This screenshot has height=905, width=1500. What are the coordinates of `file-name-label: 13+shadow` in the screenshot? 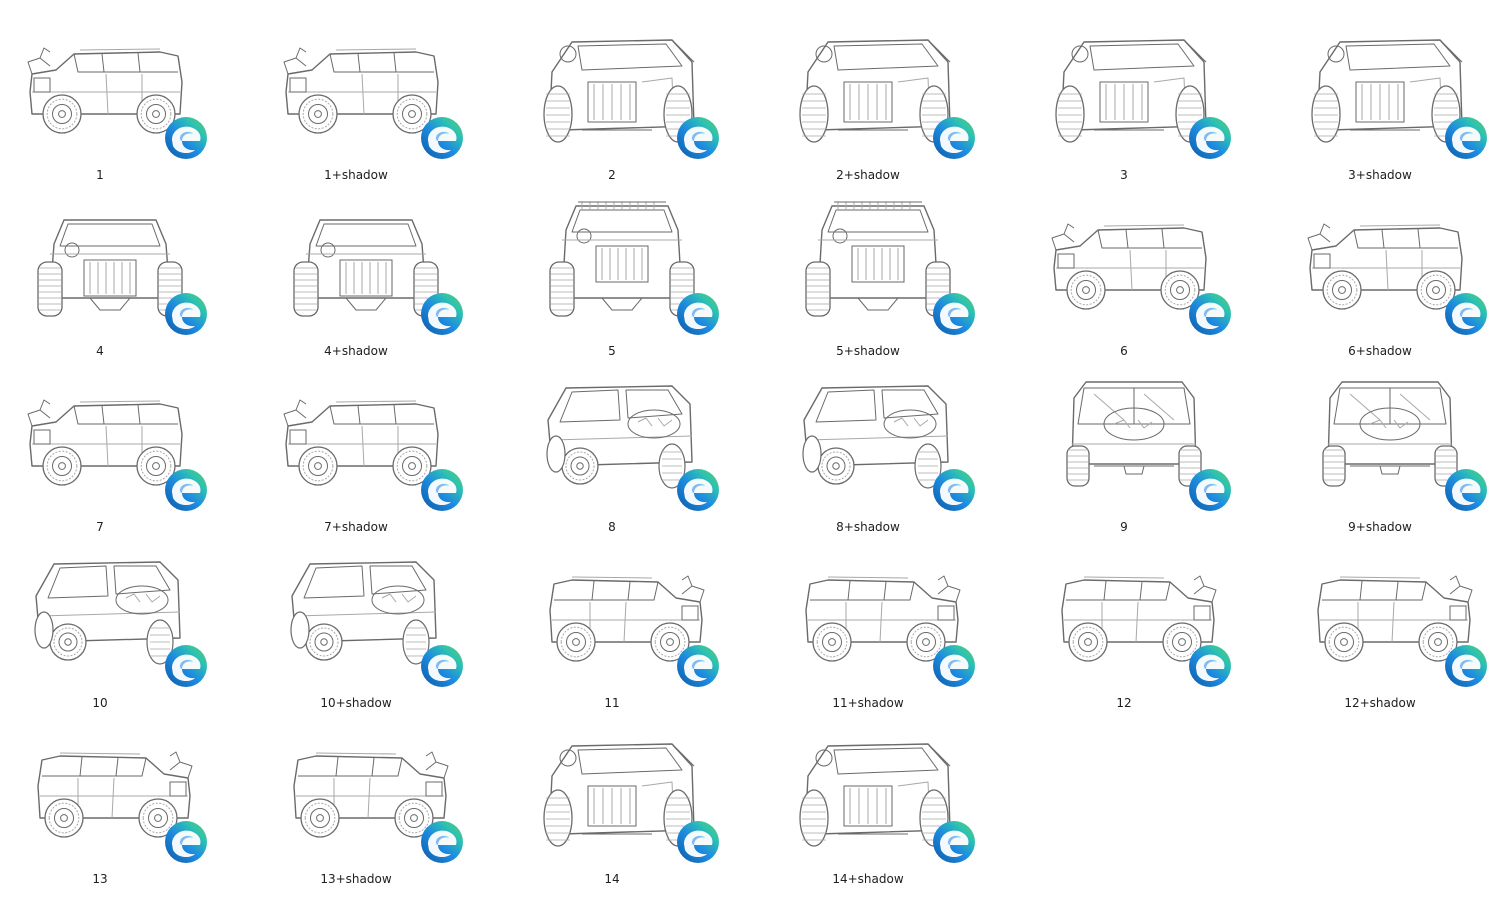 It's located at (356, 879).